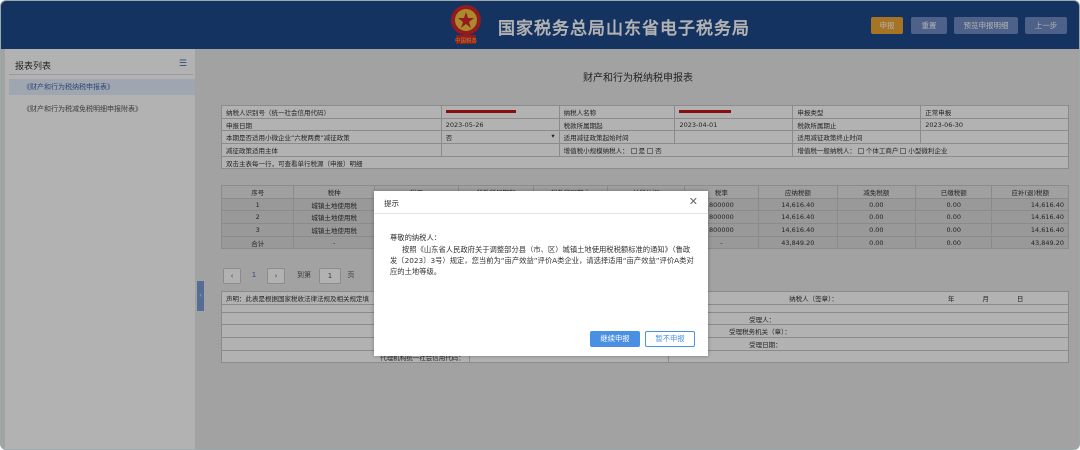 This screenshot has height=450, width=1080. What do you see at coordinates (693, 201) in the screenshot?
I see `close-icon: ✕` at bounding box center [693, 201].